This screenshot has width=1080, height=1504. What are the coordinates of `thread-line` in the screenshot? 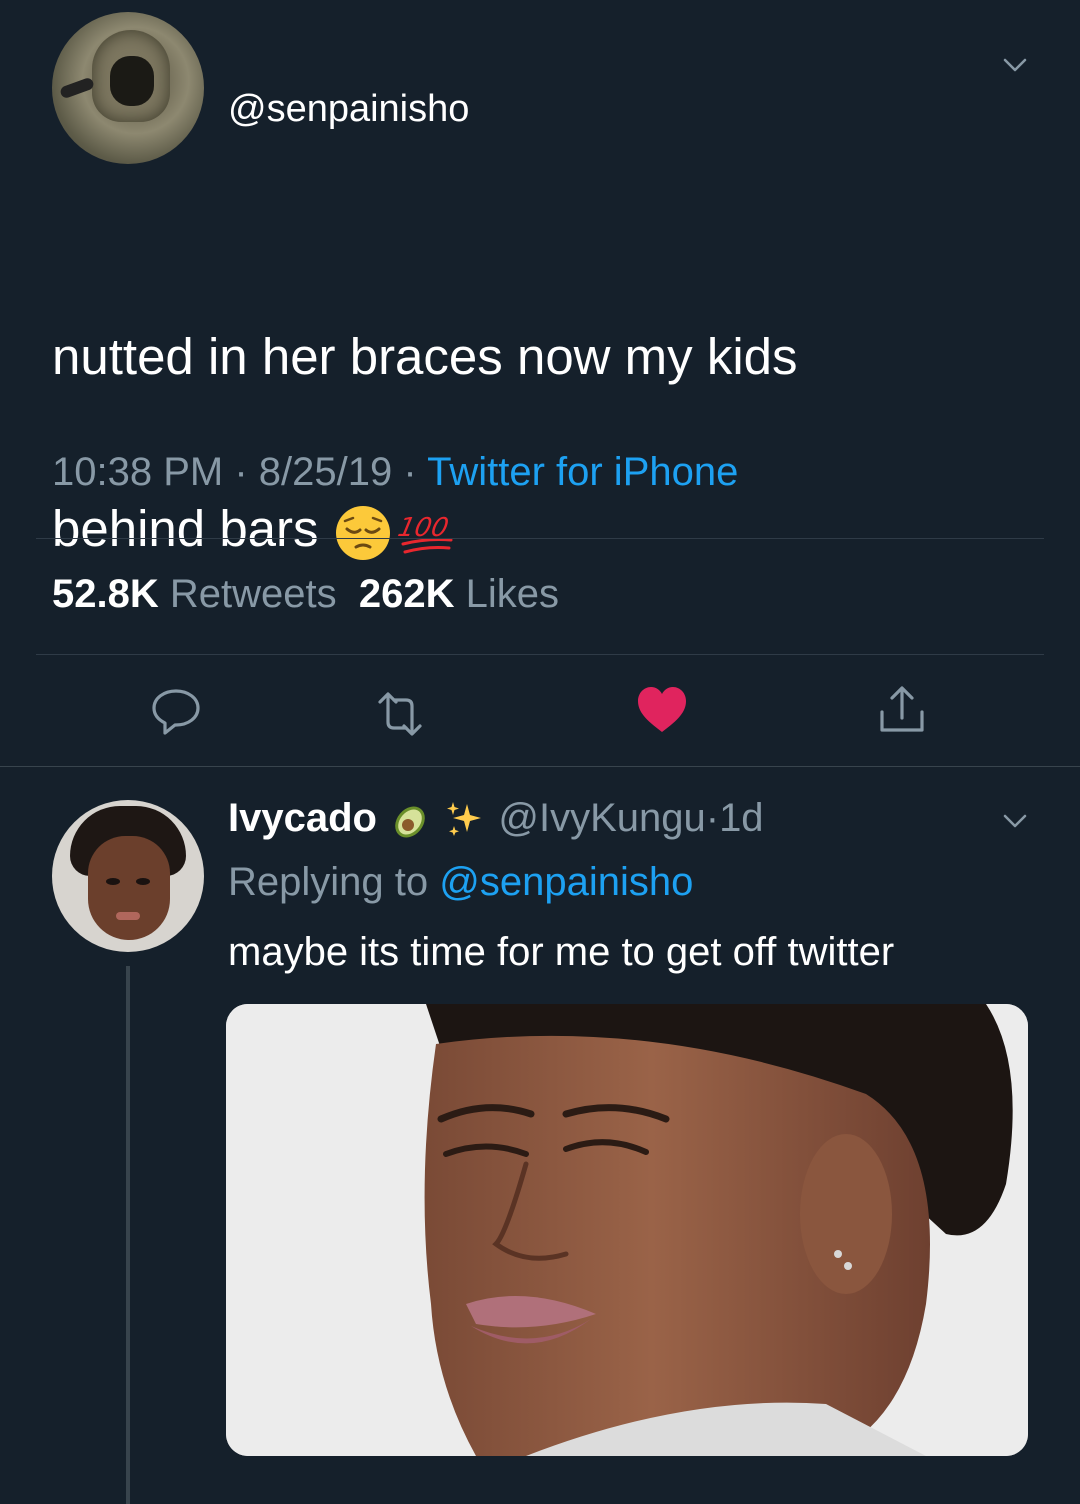 It's located at (128, 1235).